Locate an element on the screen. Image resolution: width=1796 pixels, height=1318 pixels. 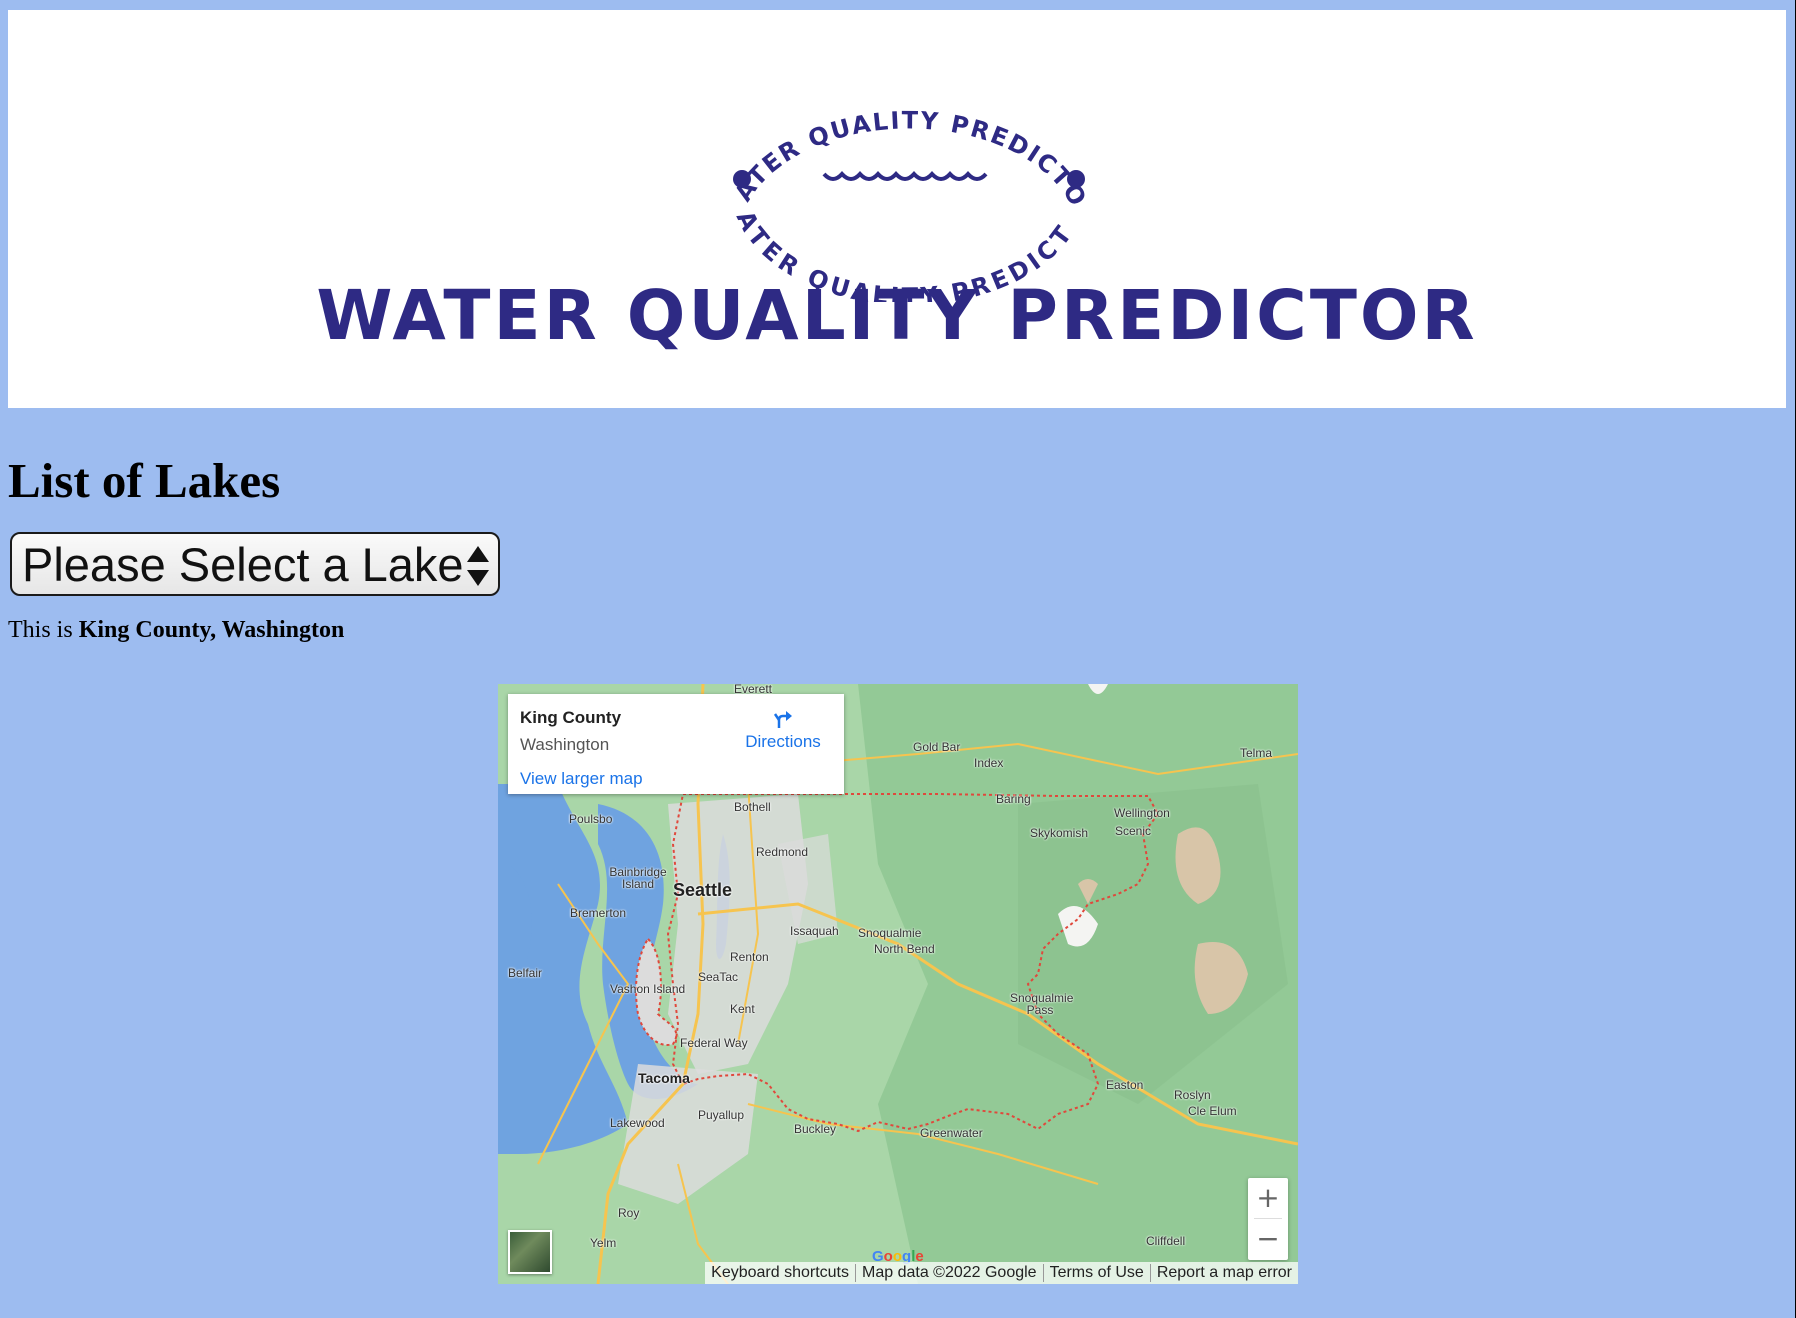
map-label: Skykomish is located at coordinates (1059, 833).